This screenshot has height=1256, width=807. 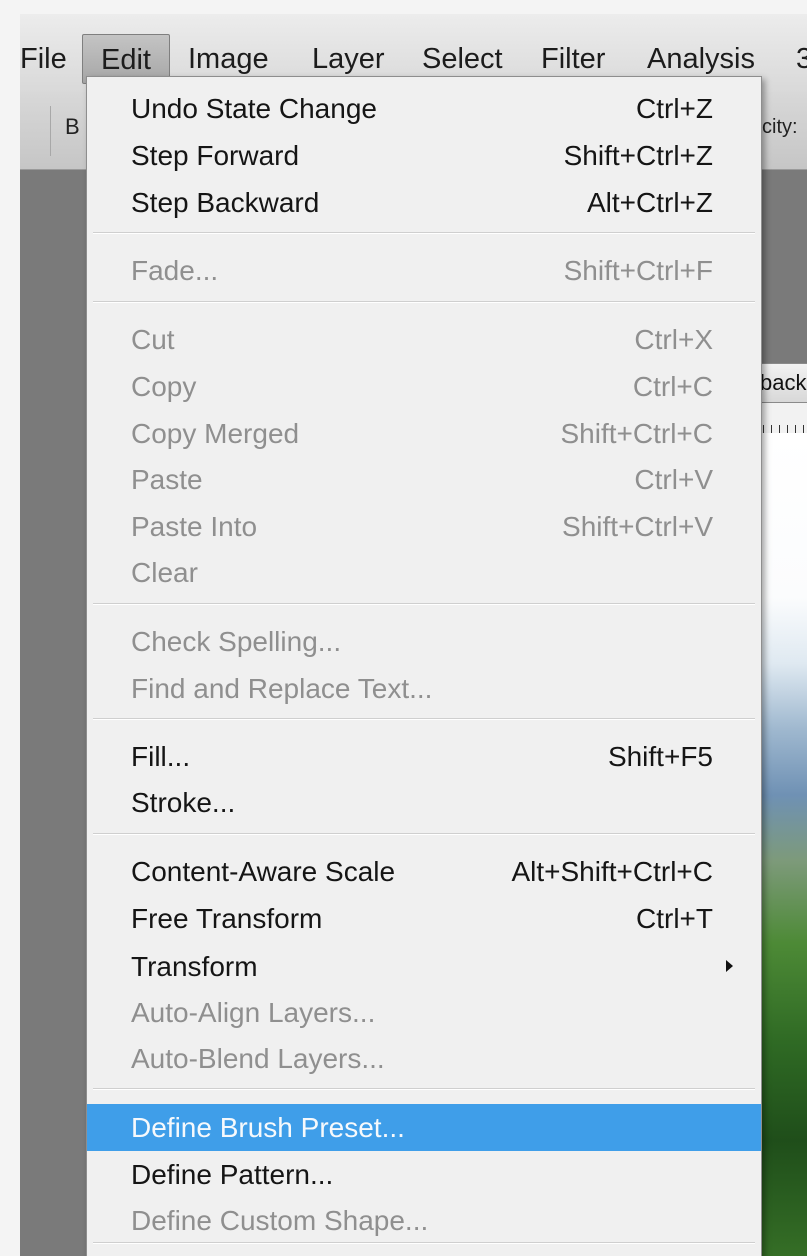 I want to click on options-separator, so click(x=50, y=131).